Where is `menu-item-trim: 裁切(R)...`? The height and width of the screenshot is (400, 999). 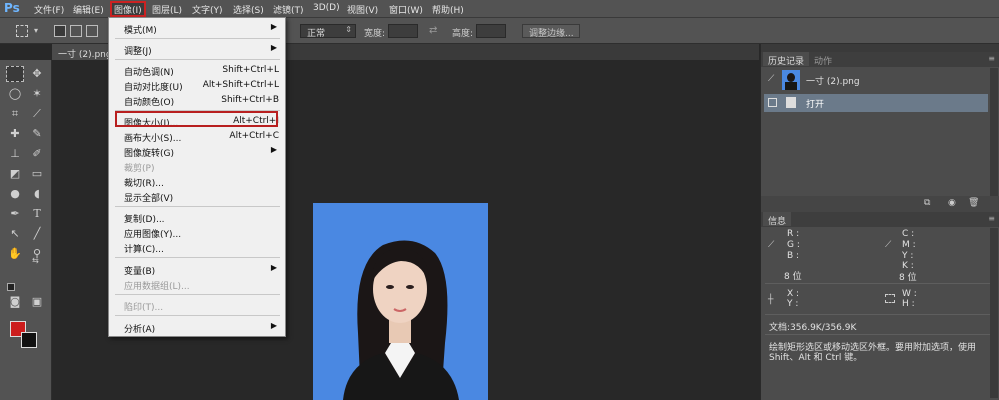
menu-item-trim: 裁切(R)... is located at coordinates (197, 181).